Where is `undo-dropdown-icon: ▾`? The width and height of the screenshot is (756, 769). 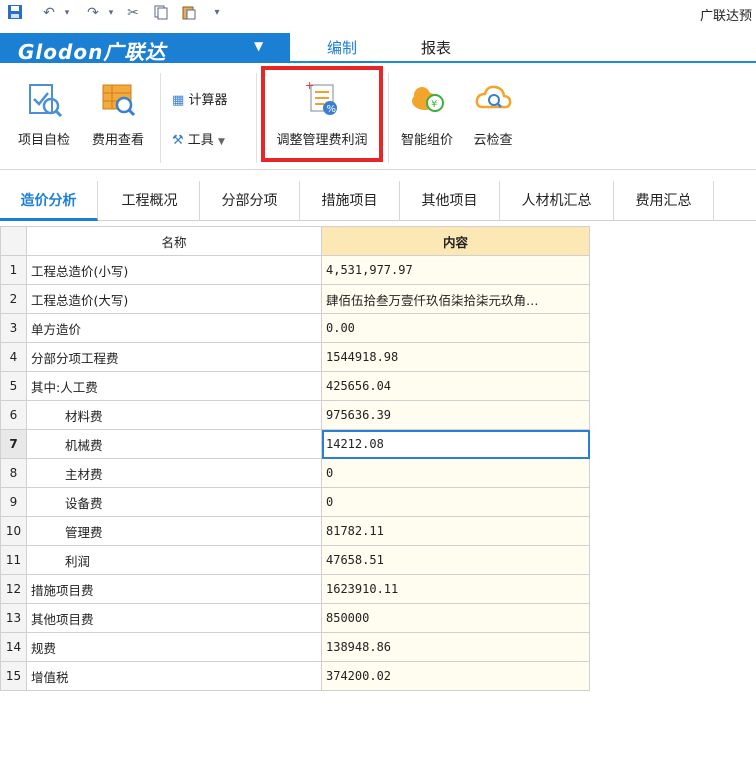
undo-dropdown-icon: ▾ is located at coordinates (67, 13).